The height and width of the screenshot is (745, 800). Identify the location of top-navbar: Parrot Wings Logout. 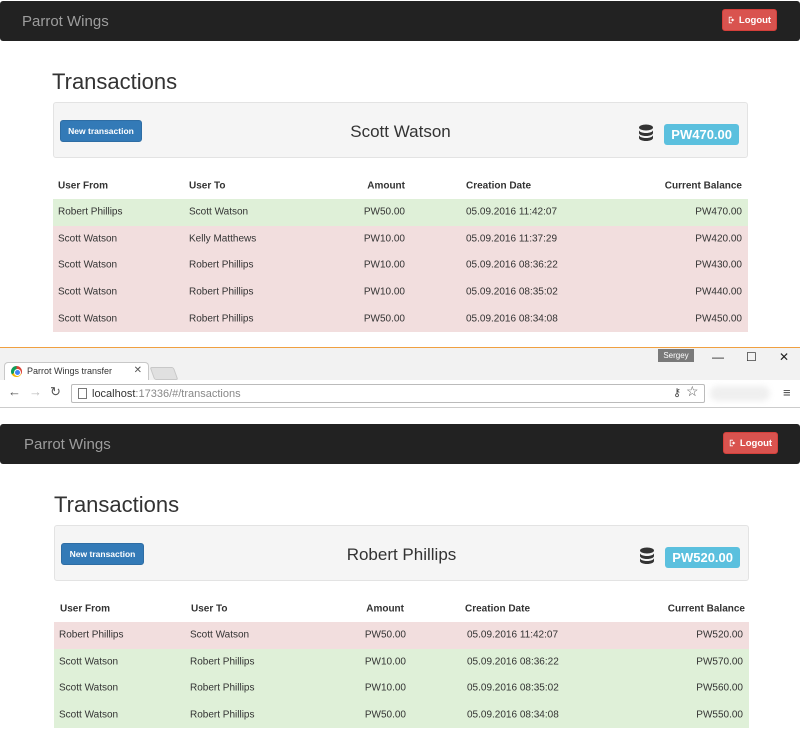
(400, 21).